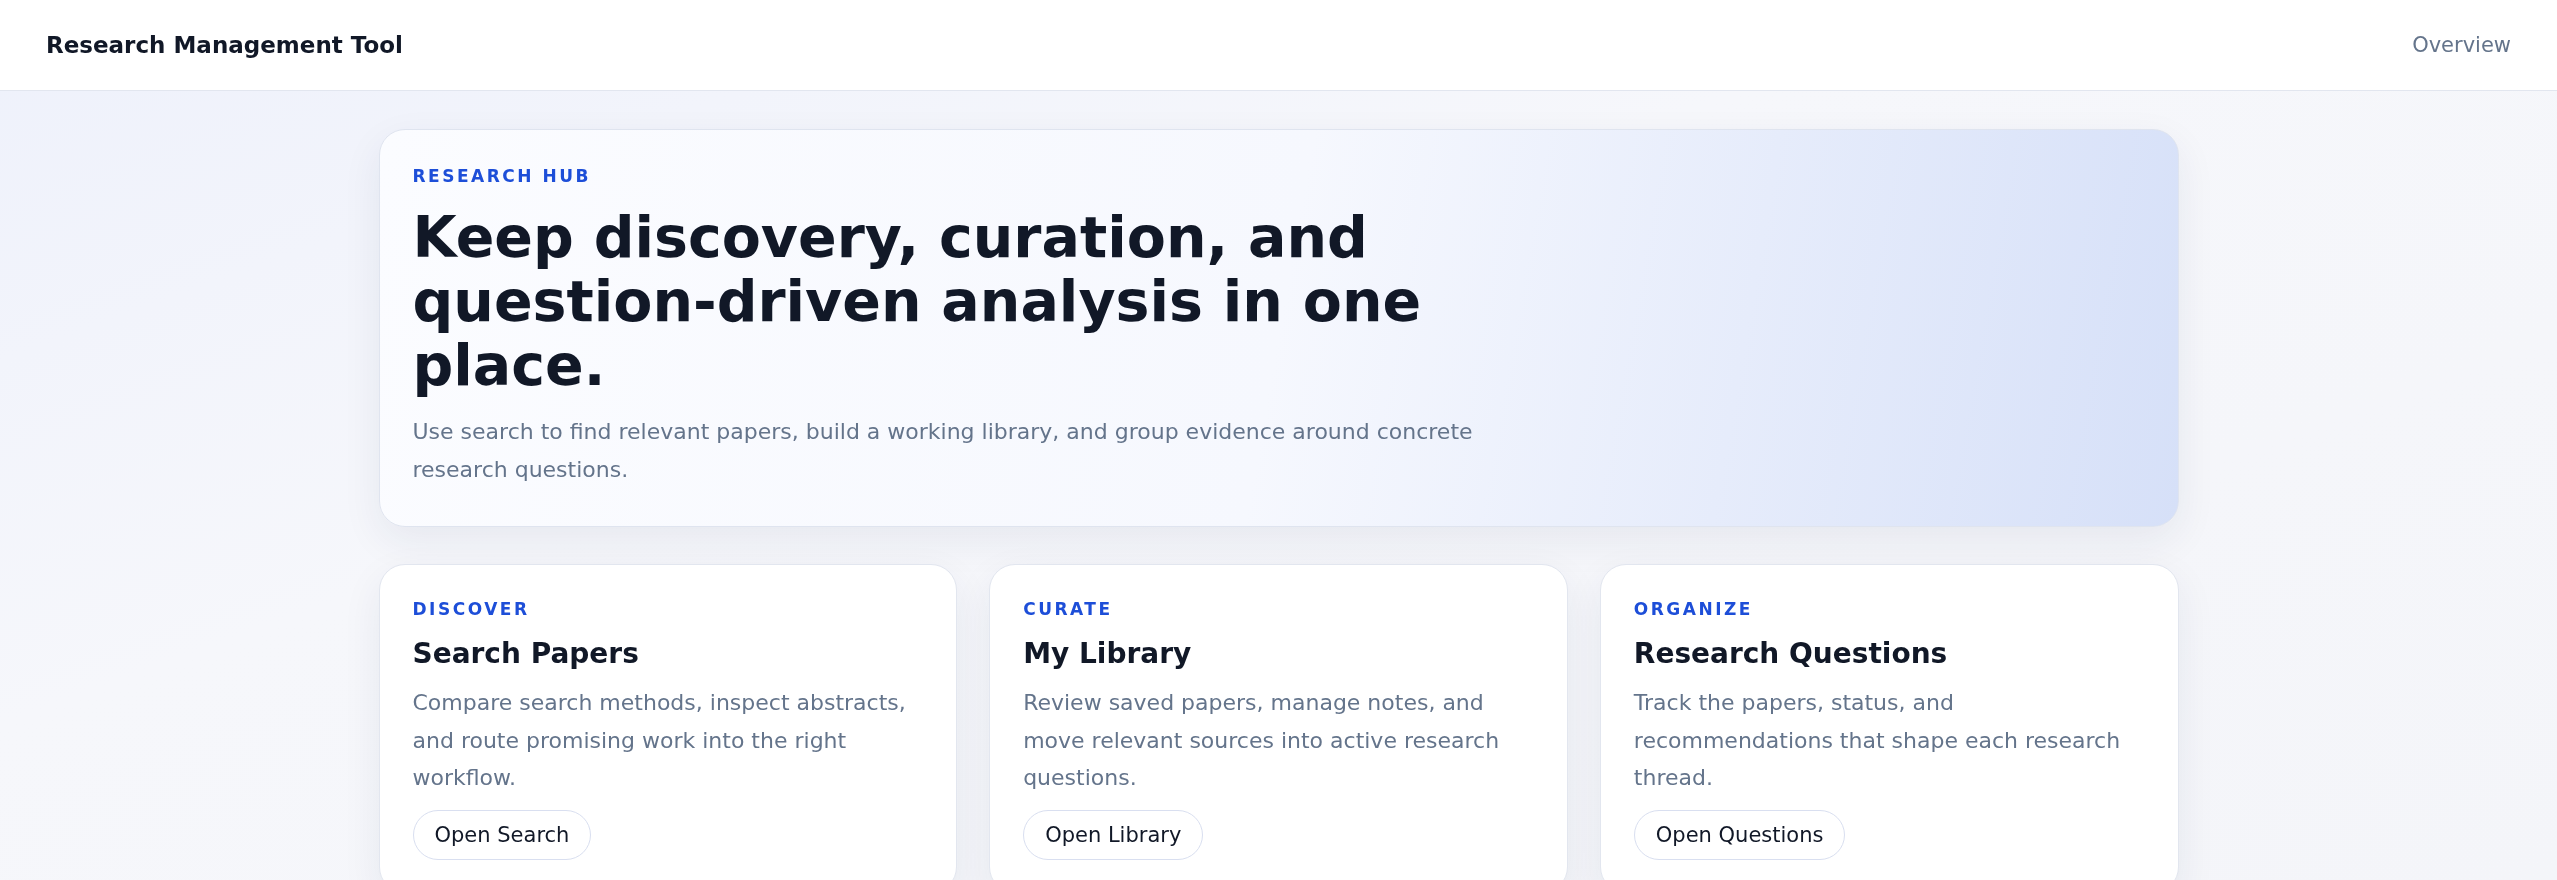  Describe the element at coordinates (943, 451) in the screenshot. I see `hero-description: Use search to find relevant papers, build a working library, and group evidence around concrete research questions.` at that location.